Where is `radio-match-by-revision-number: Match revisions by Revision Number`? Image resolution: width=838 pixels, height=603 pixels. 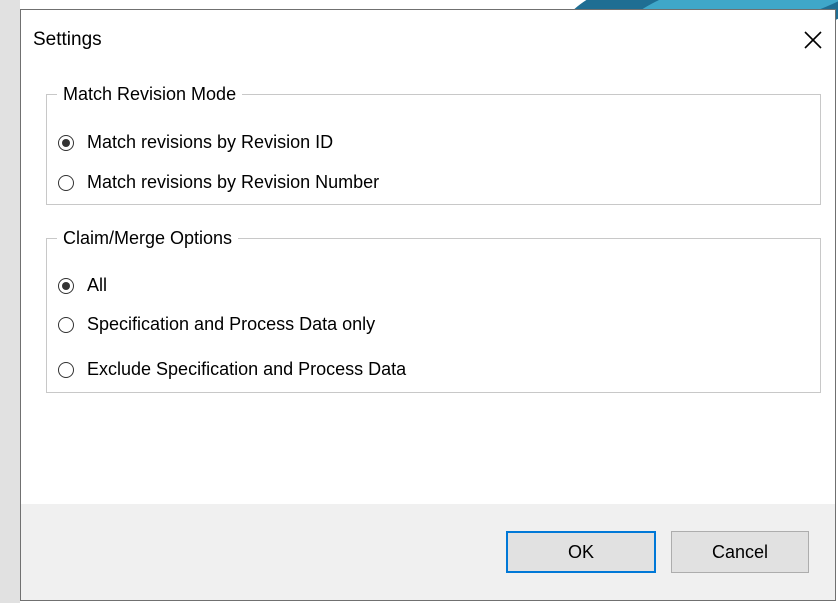
radio-match-by-revision-number: Match revisions by Revision Number is located at coordinates (218, 182).